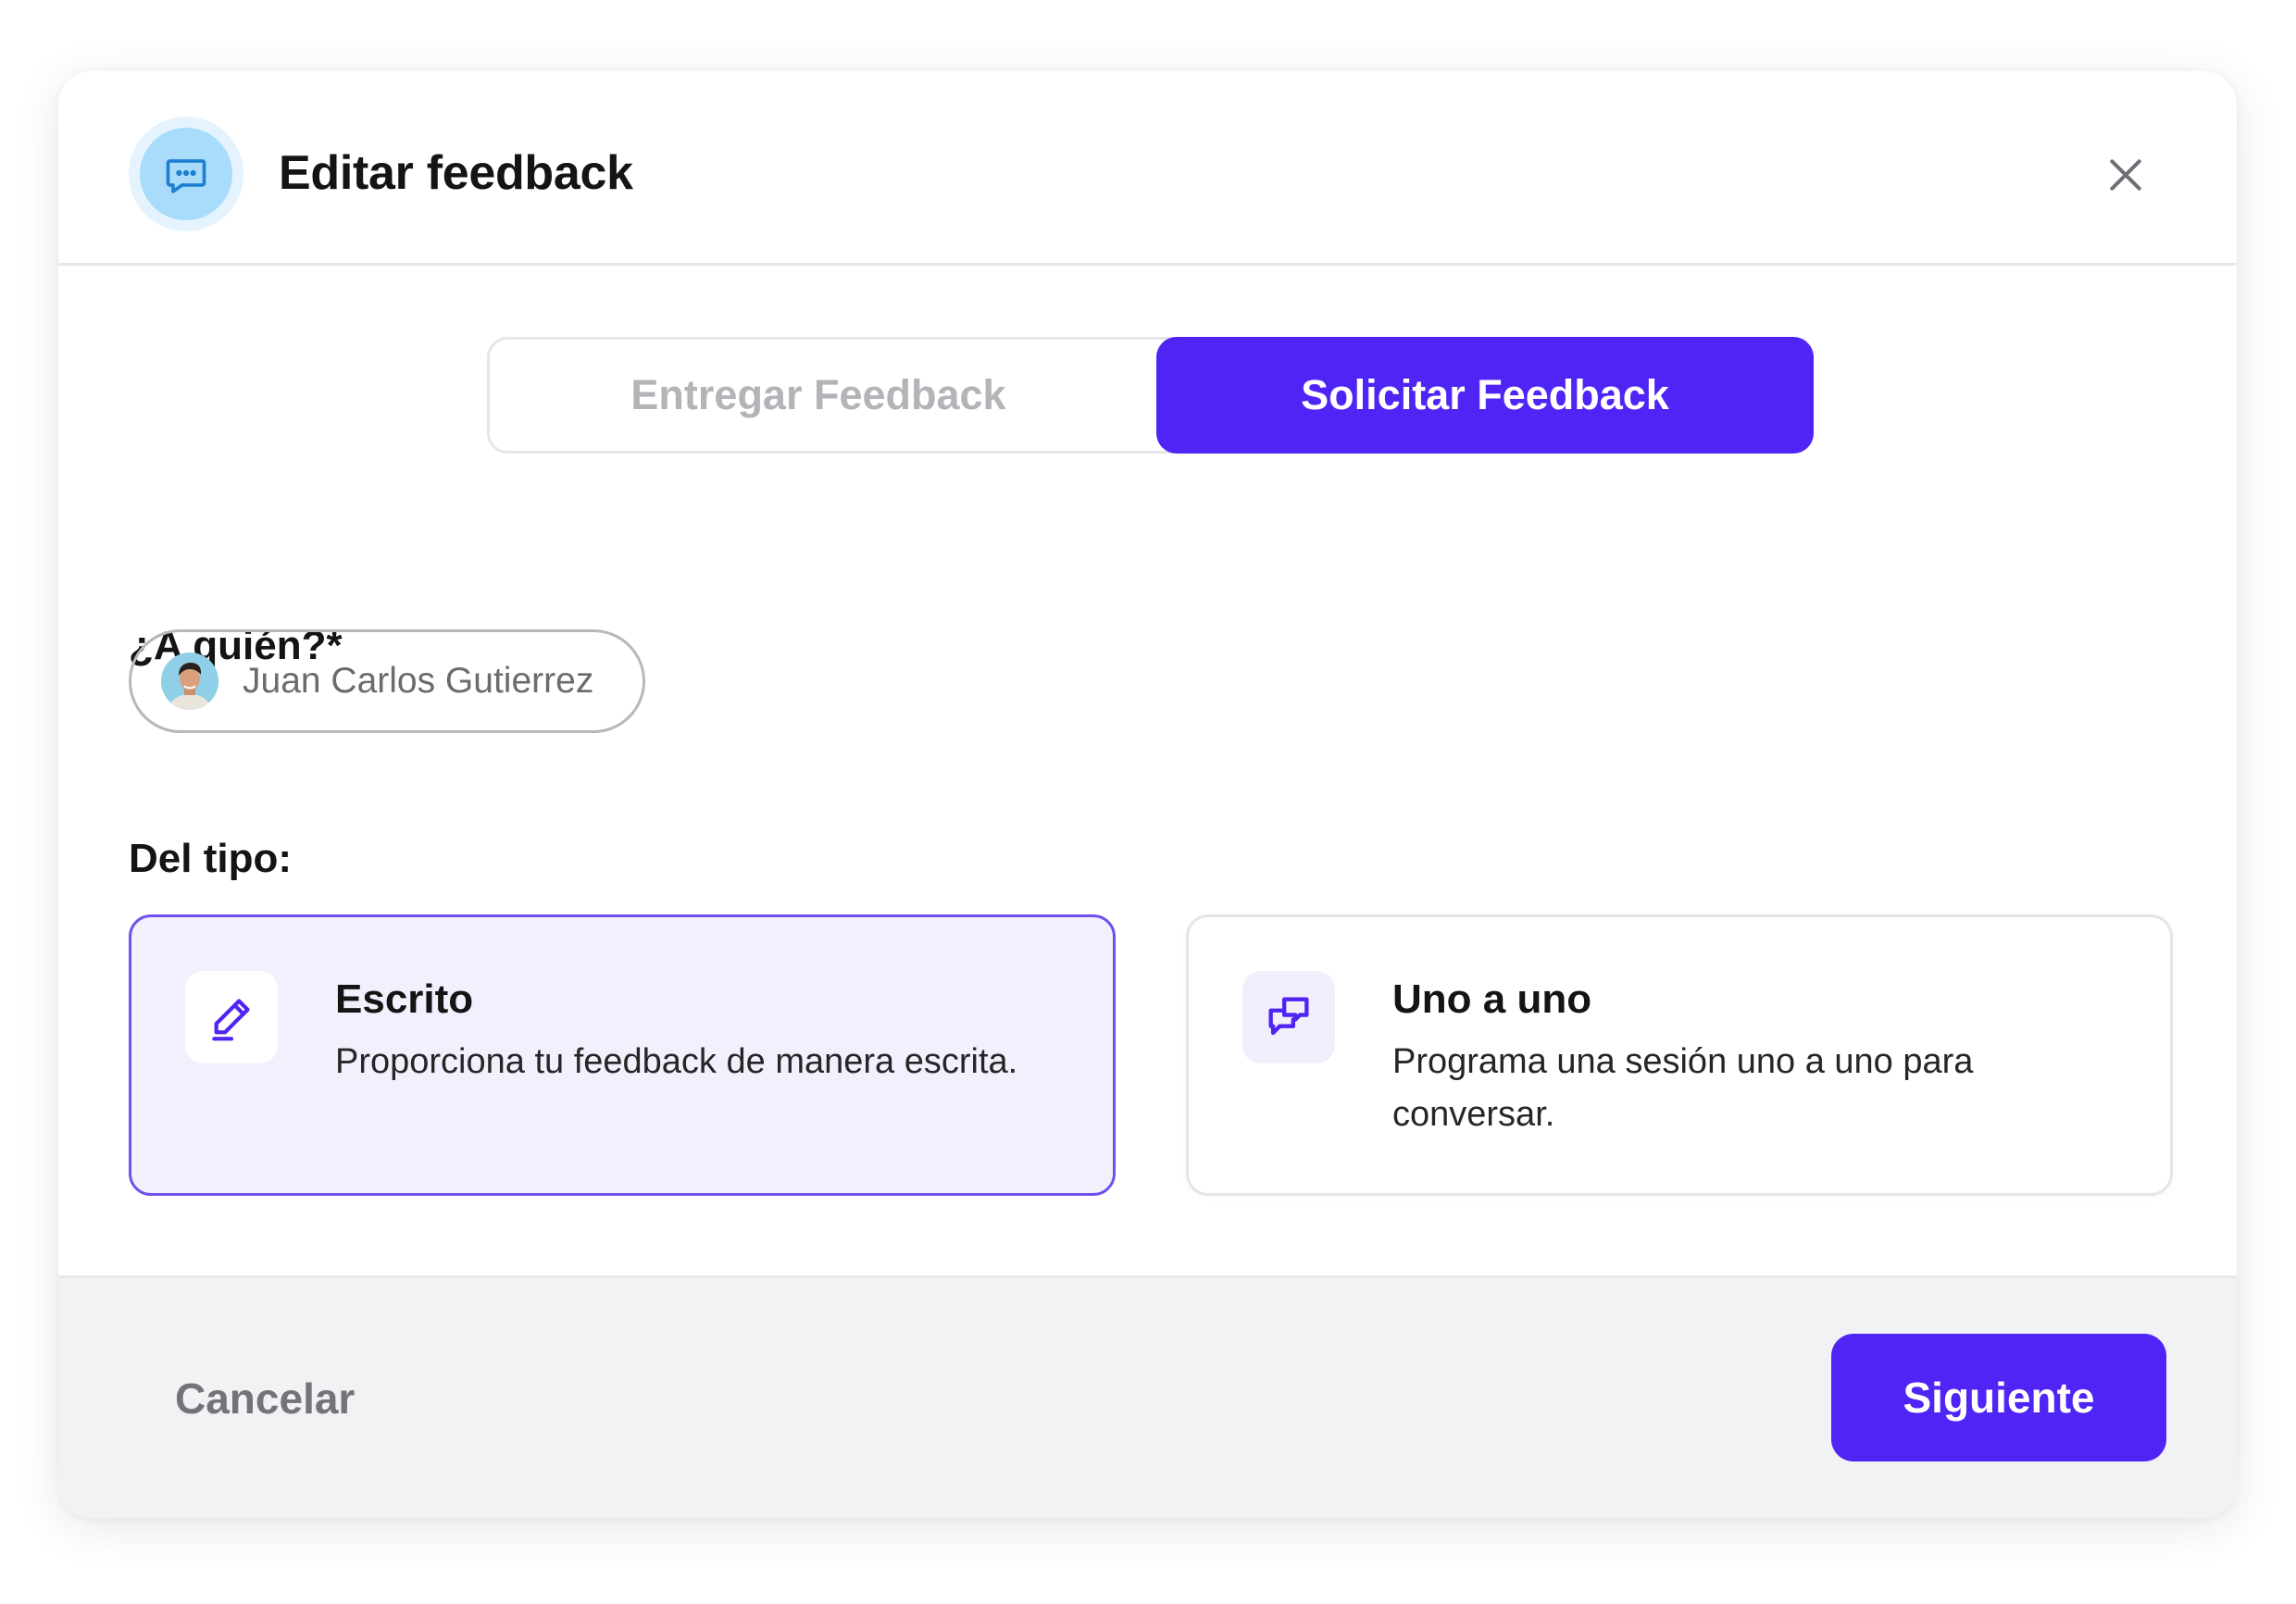 This screenshot has height=1604, width=2296. I want to click on close-icon, so click(2125, 175).